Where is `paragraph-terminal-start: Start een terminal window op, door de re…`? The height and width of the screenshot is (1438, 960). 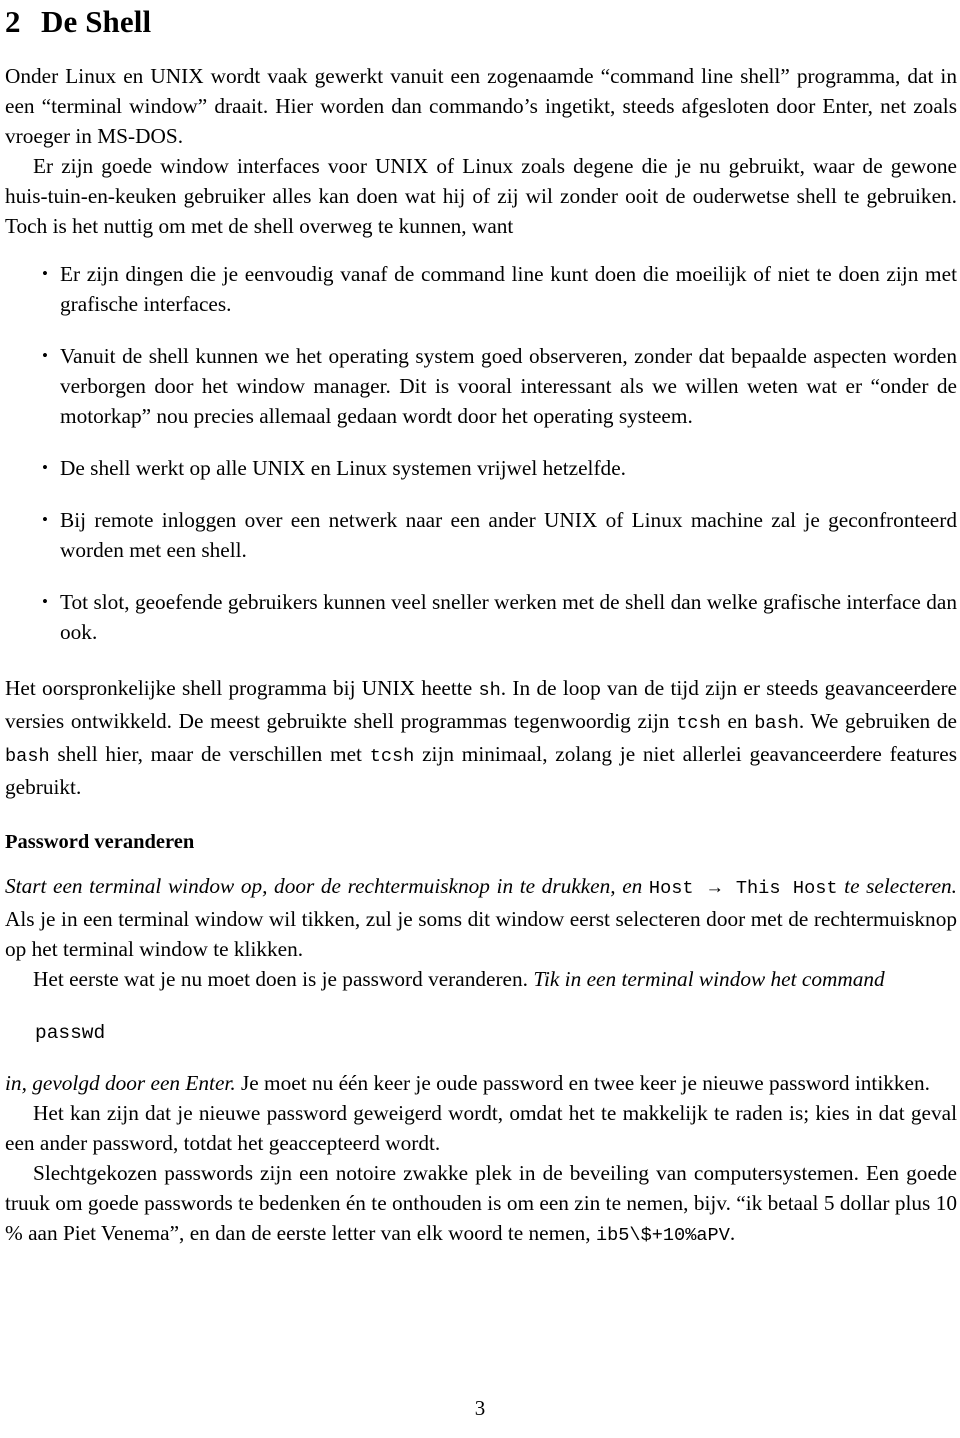 paragraph-terminal-start: Start een terminal window op, door de re… is located at coordinates (481, 917).